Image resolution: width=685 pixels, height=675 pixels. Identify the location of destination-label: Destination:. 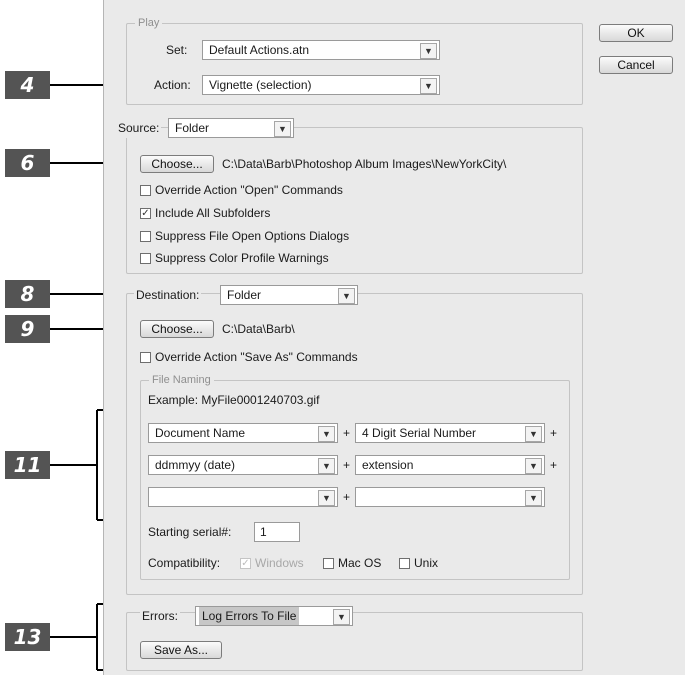
(168, 295).